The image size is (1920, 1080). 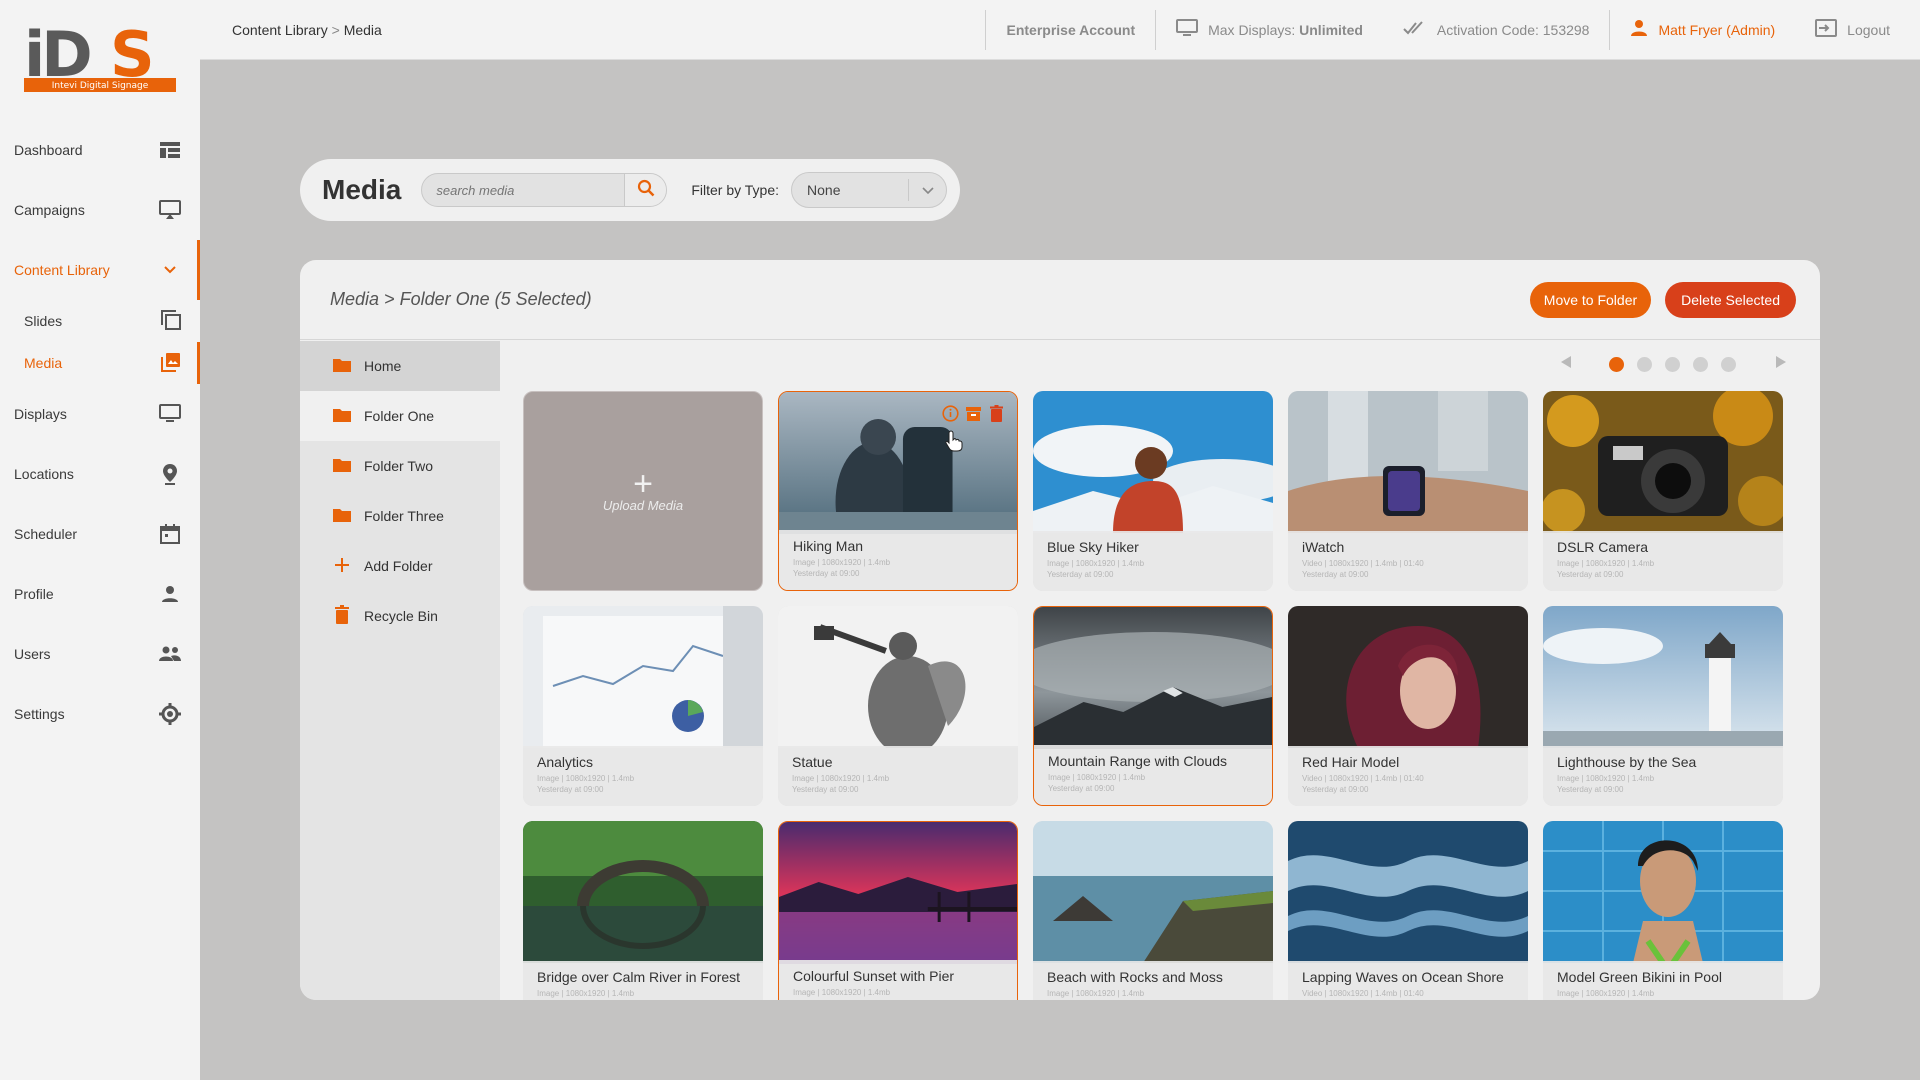 What do you see at coordinates (1590, 299) in the screenshot?
I see `move-to-folder-button: Move to Folder` at bounding box center [1590, 299].